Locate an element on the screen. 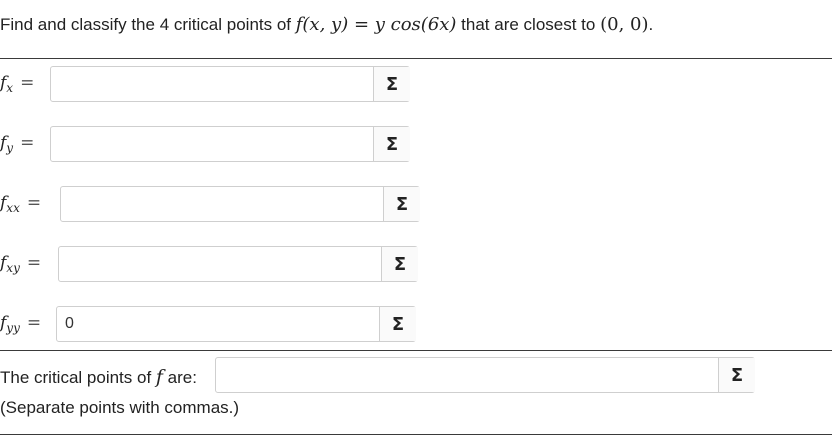 The image size is (832, 436). fx-equation-editor-button: Σ is located at coordinates (391, 84).